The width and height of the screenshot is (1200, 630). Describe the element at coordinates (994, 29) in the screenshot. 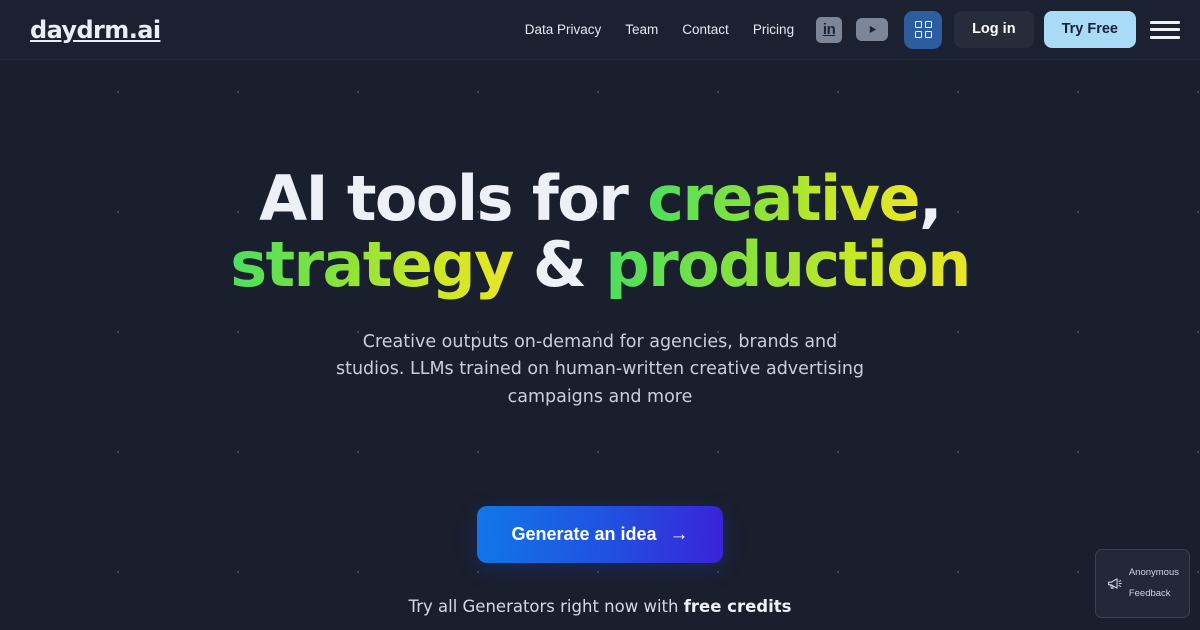

I see `login-button: Log in` at that location.